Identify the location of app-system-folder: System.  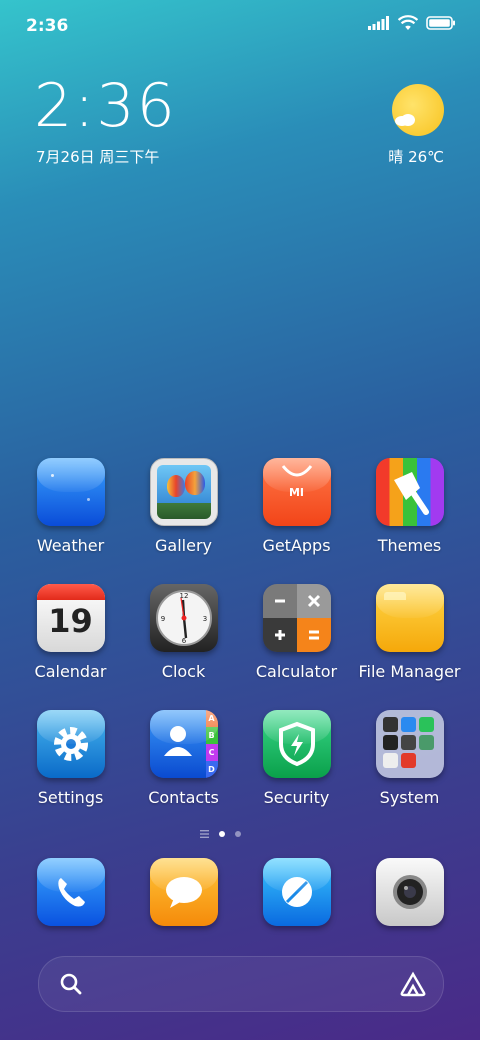
(409, 758).